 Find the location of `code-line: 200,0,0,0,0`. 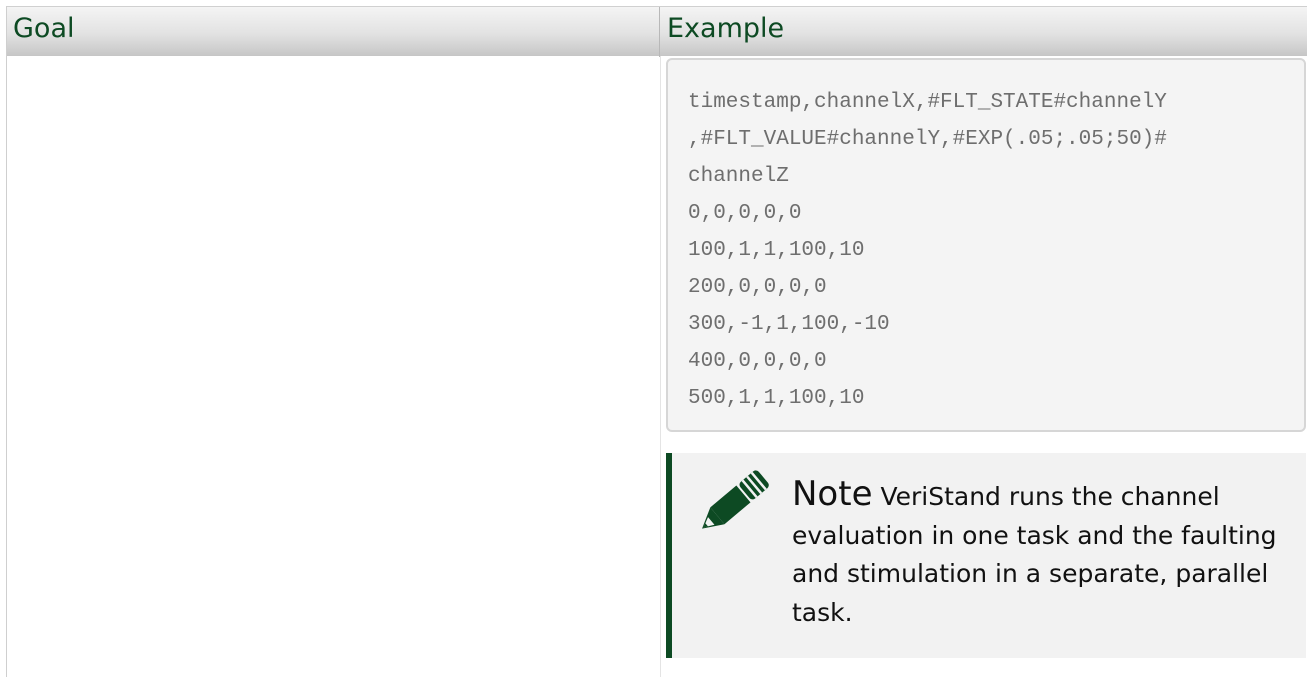

code-line: 200,0,0,0,0 is located at coordinates (757, 287).